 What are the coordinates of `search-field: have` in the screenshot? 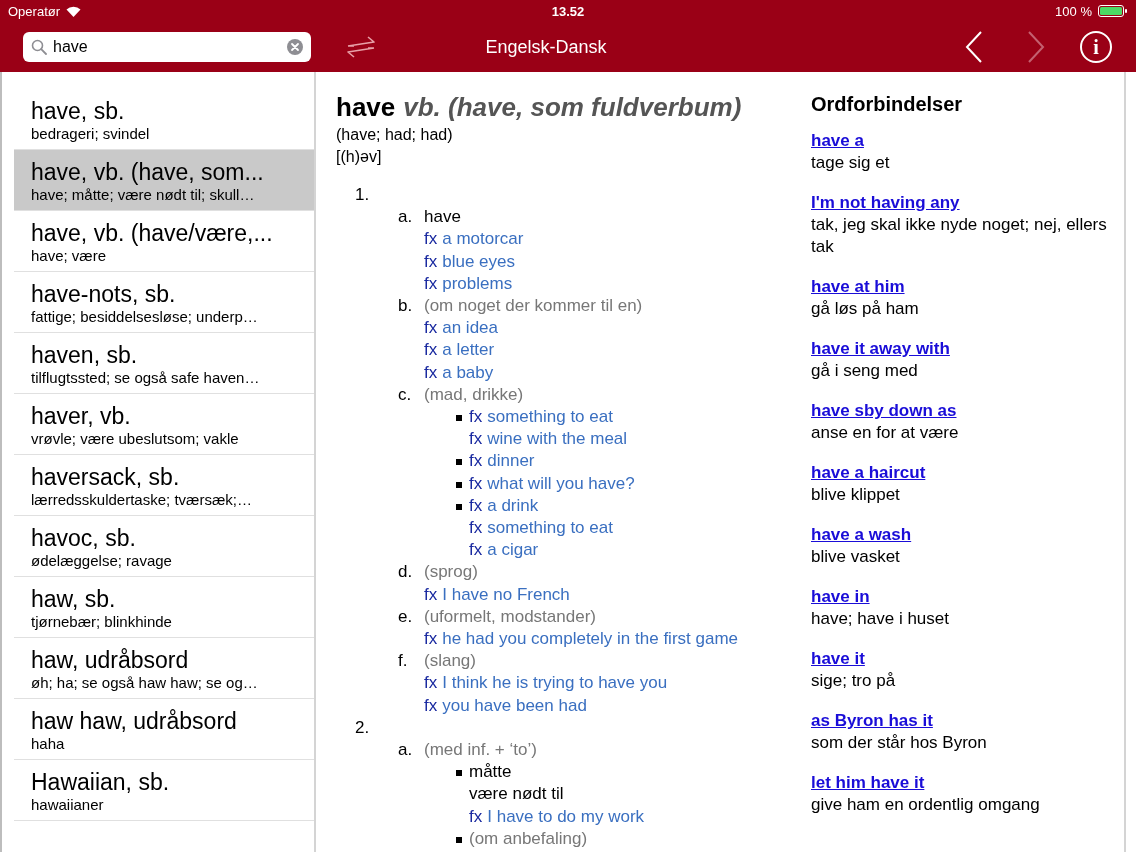 It's located at (167, 47).